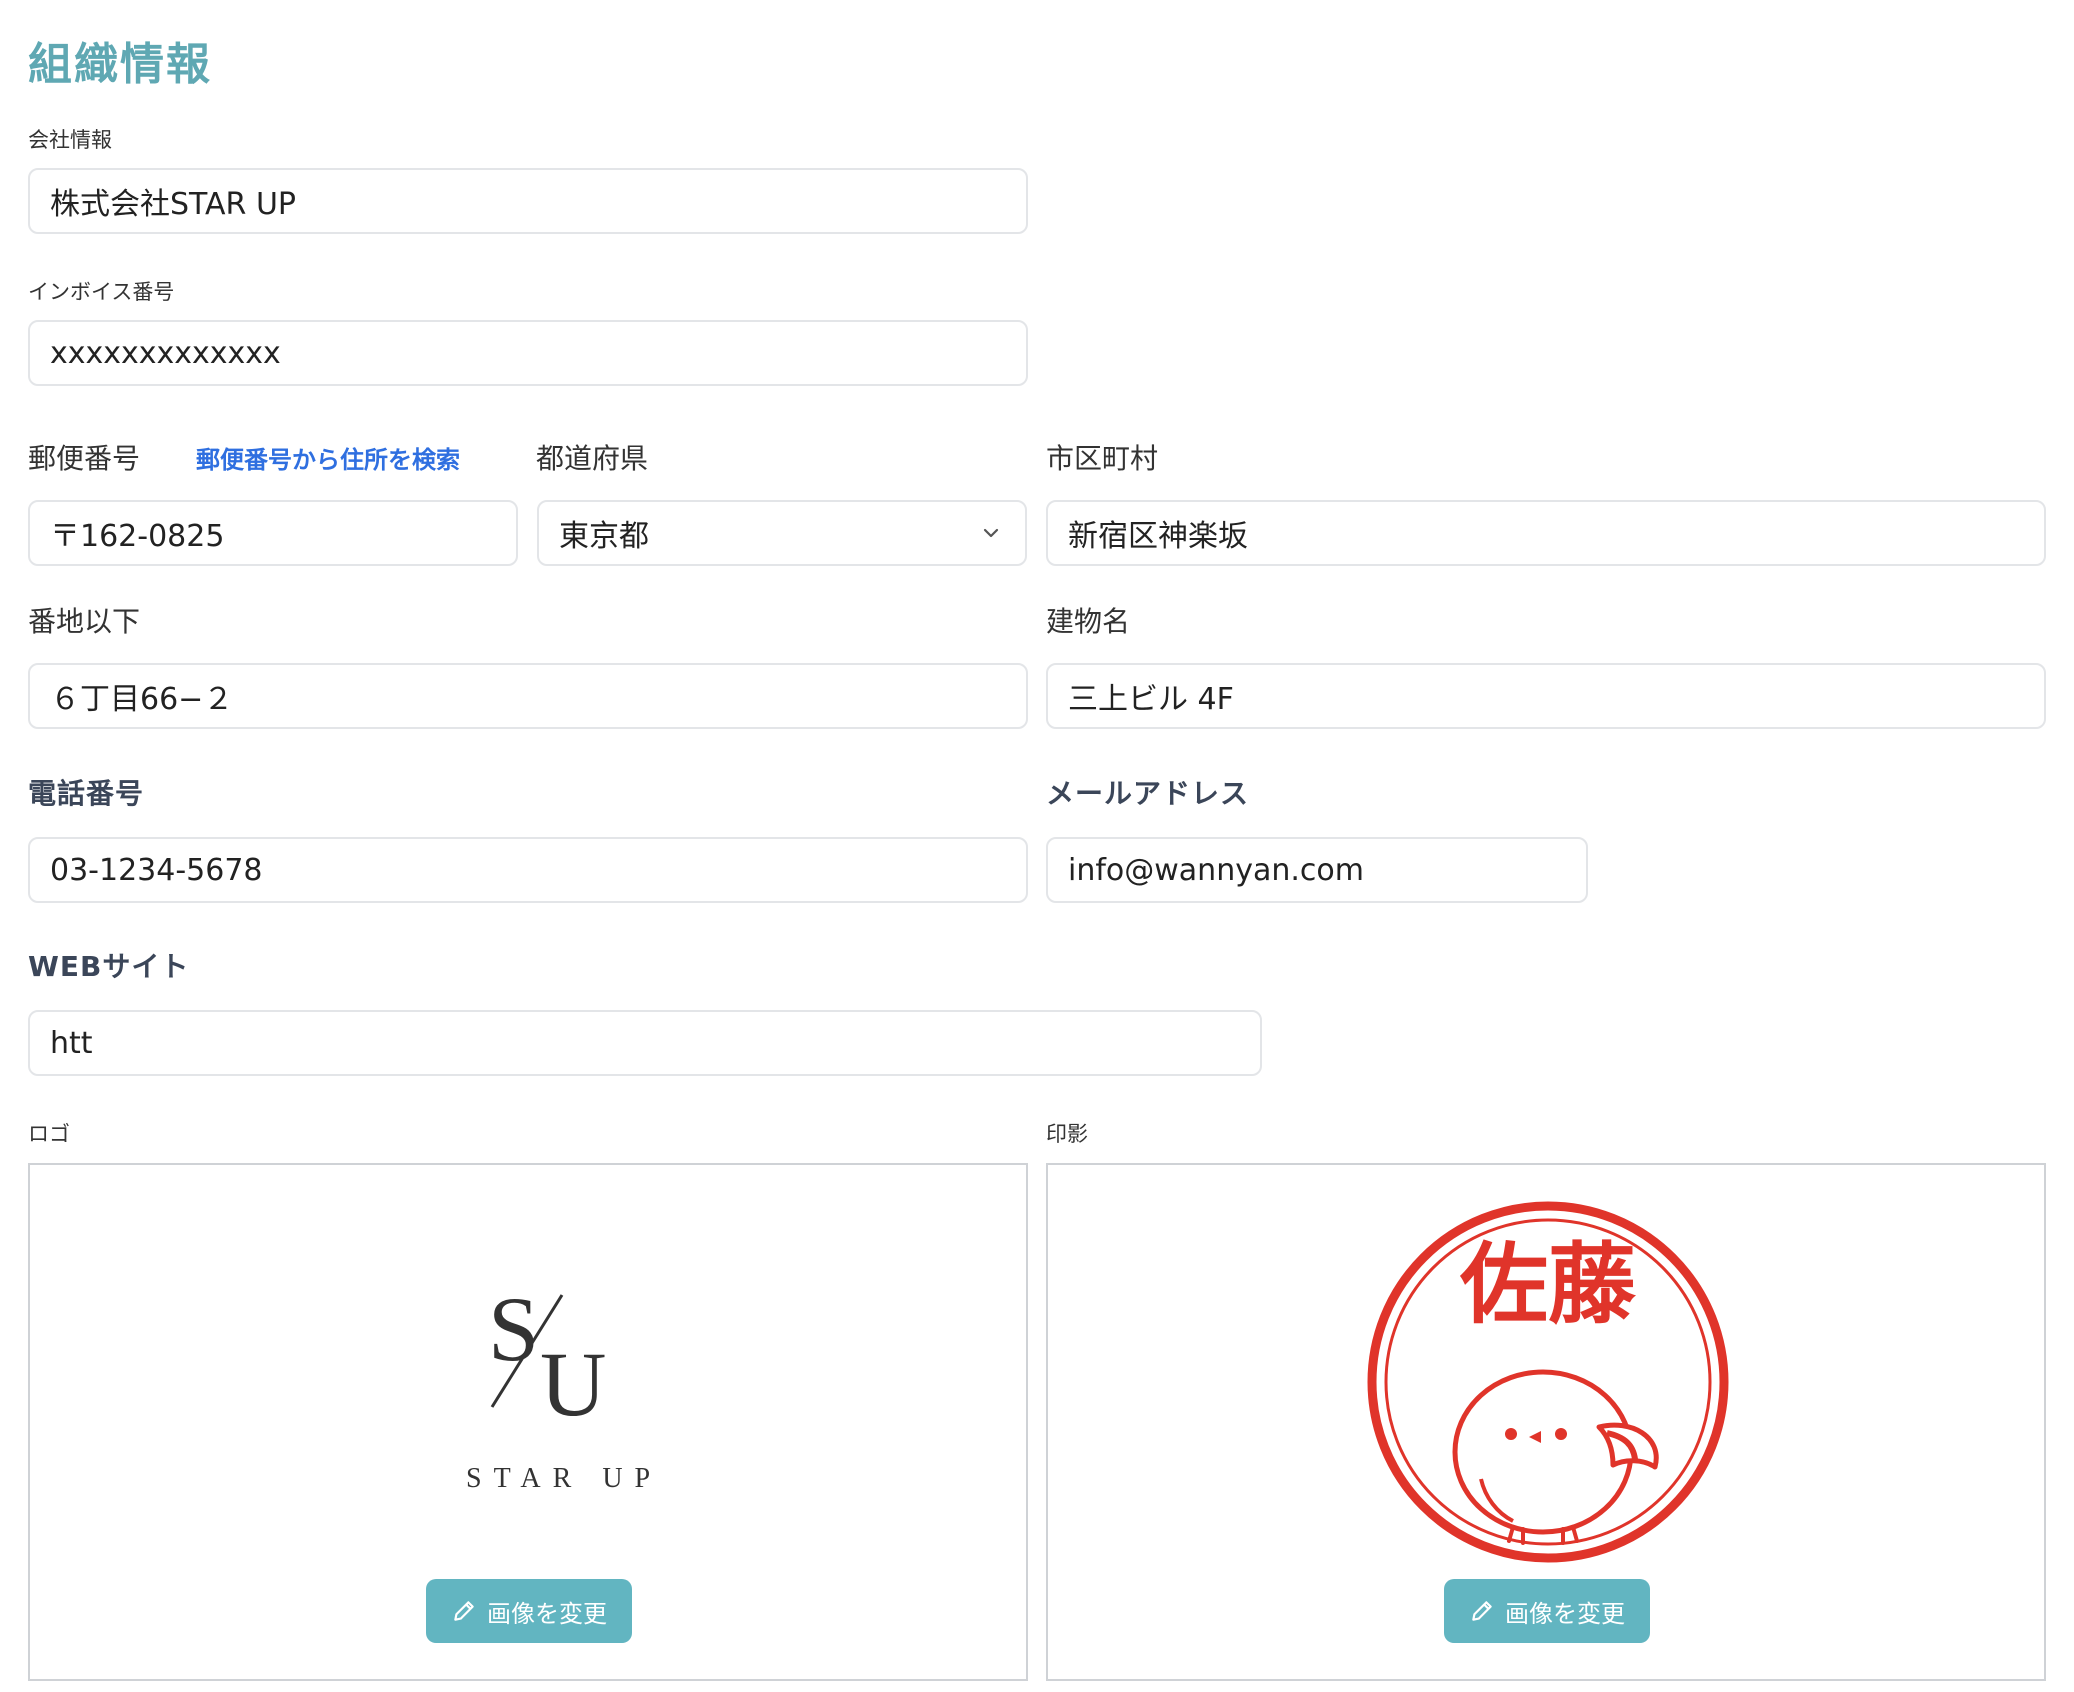 The image size is (2074, 1692). I want to click on seal-image-box: 佐藤 画像を変更, so click(1546, 1422).